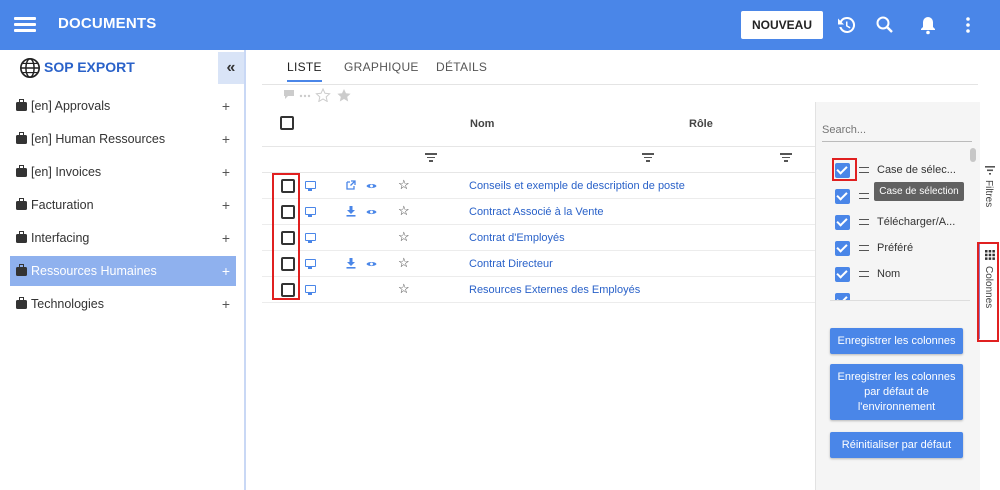 The image size is (1000, 490). Describe the element at coordinates (844, 169) in the screenshot. I see `highlight-box-selection-checkbox` at that location.